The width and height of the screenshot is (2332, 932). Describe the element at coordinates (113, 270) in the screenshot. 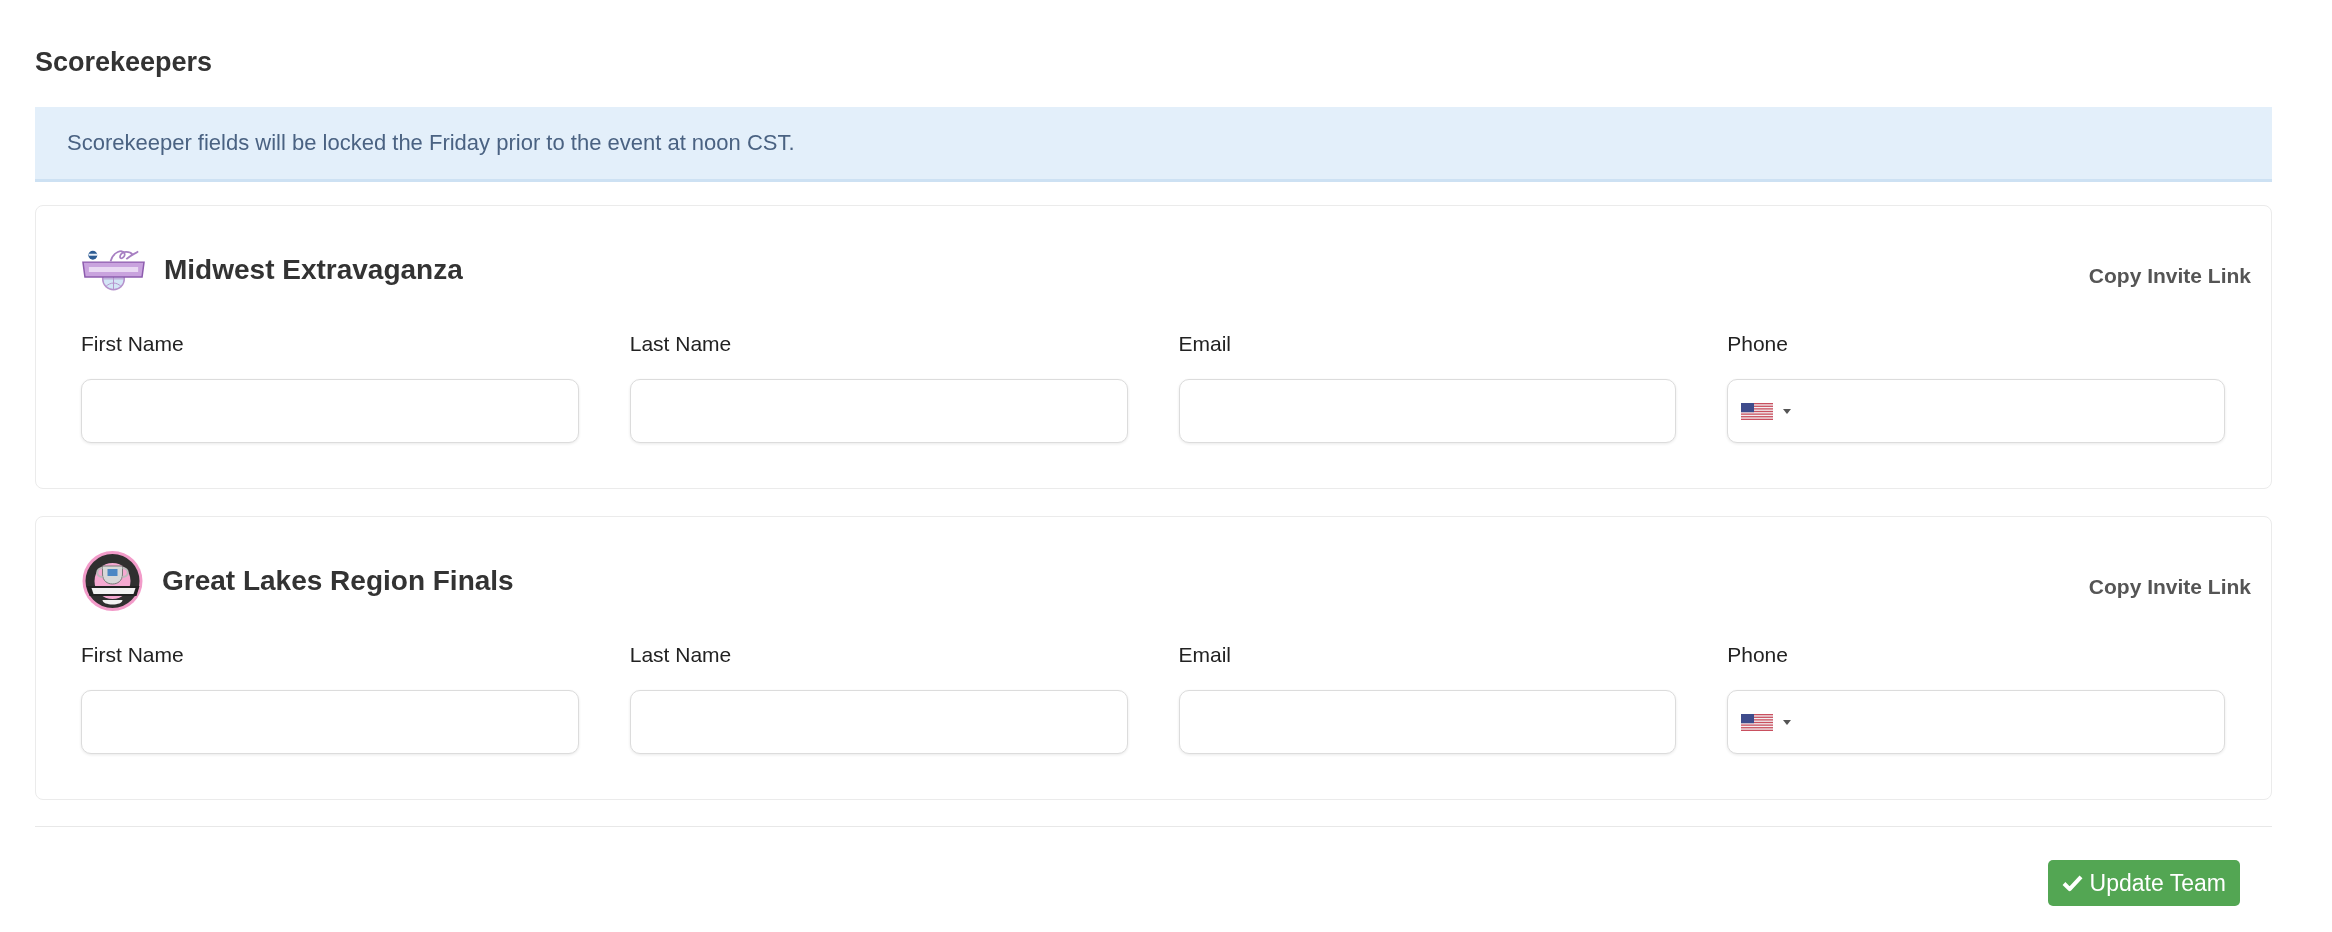

I see `banner-logo-icon` at that location.